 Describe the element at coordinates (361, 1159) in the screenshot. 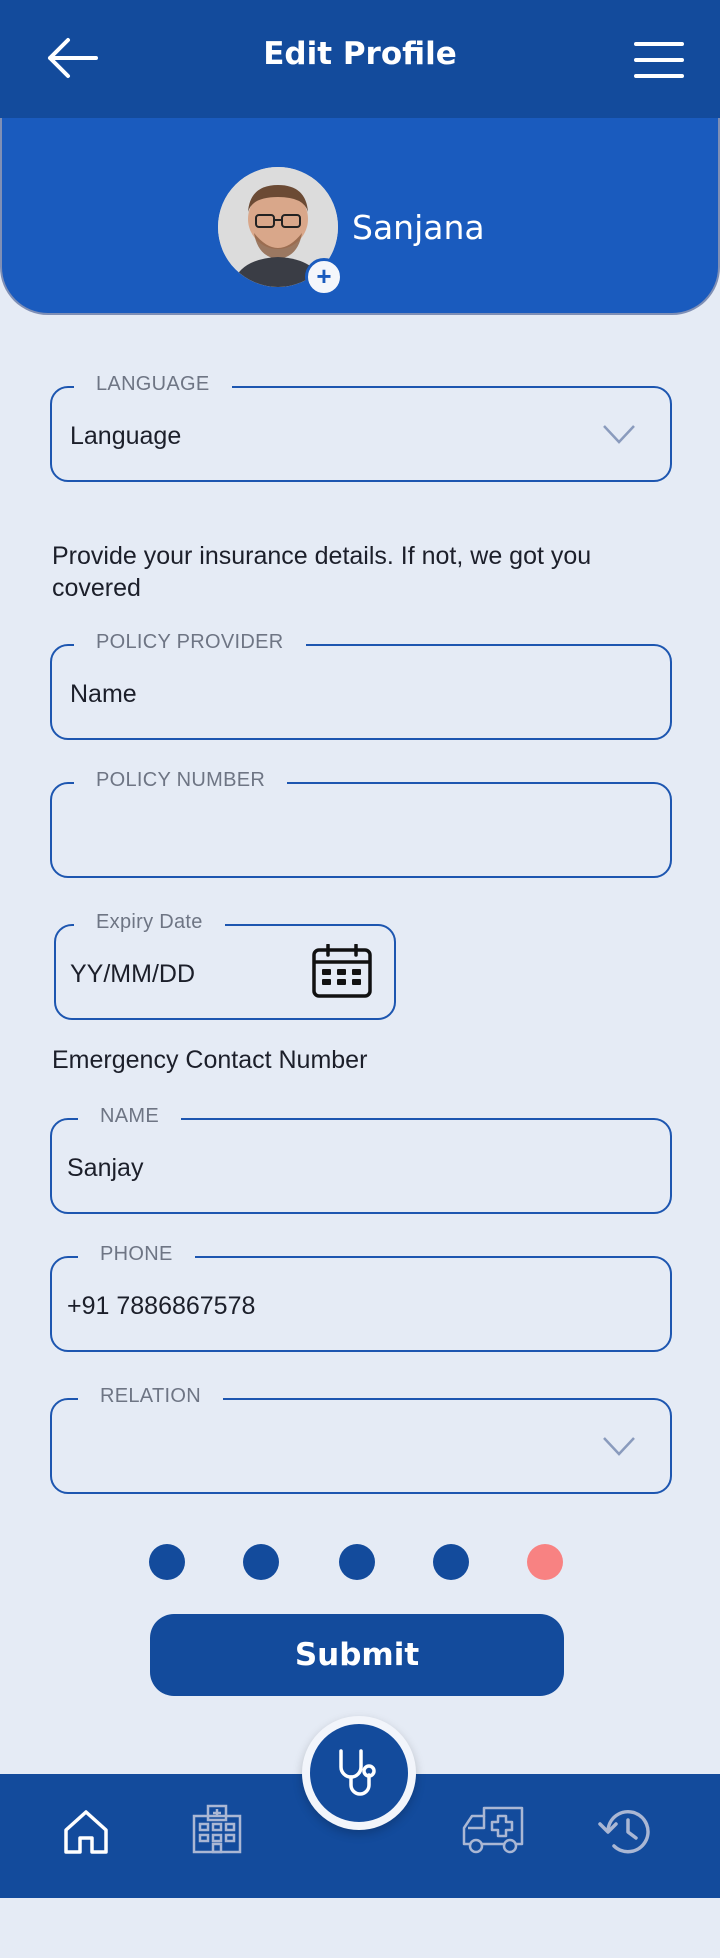

I see `emergency-name-input: NAME Sanjay` at that location.